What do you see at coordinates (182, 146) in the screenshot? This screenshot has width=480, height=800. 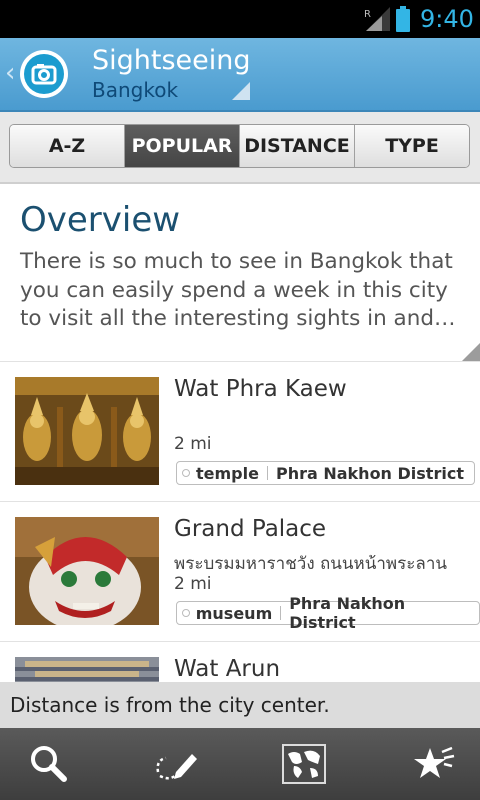 I see `tab-popular: POPULAR` at bounding box center [182, 146].